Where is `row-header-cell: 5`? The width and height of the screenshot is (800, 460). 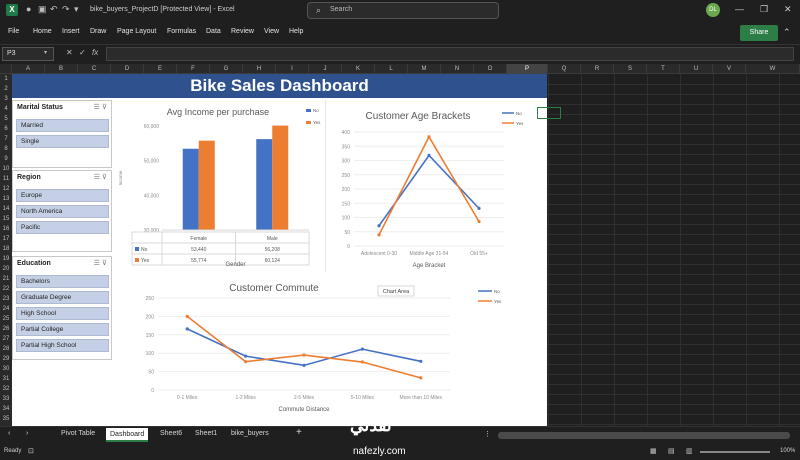 row-header-cell: 5 is located at coordinates (6, 119).